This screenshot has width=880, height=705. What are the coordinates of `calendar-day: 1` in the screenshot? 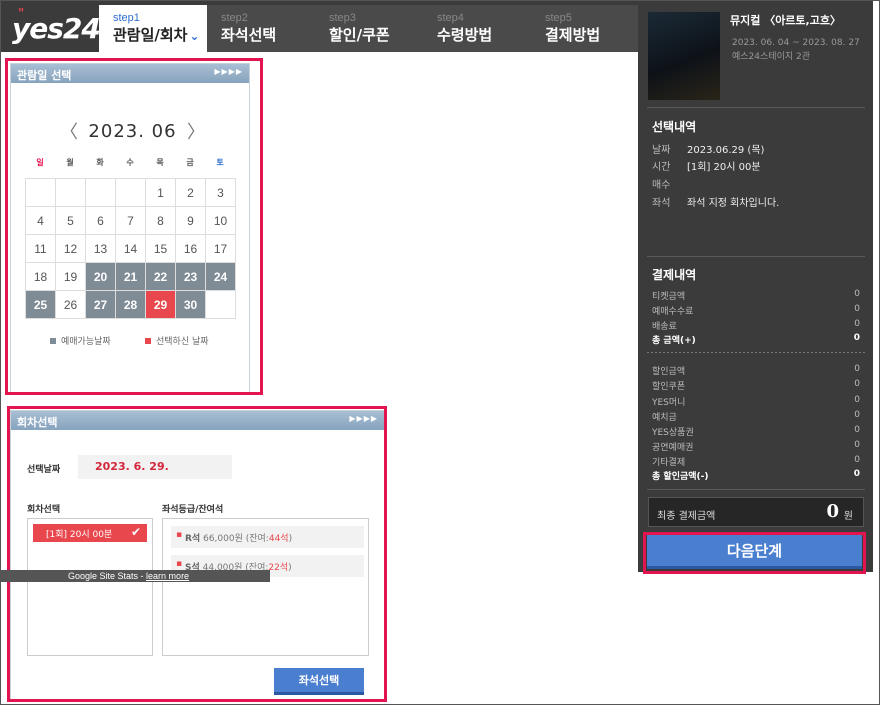 It's located at (160, 192).